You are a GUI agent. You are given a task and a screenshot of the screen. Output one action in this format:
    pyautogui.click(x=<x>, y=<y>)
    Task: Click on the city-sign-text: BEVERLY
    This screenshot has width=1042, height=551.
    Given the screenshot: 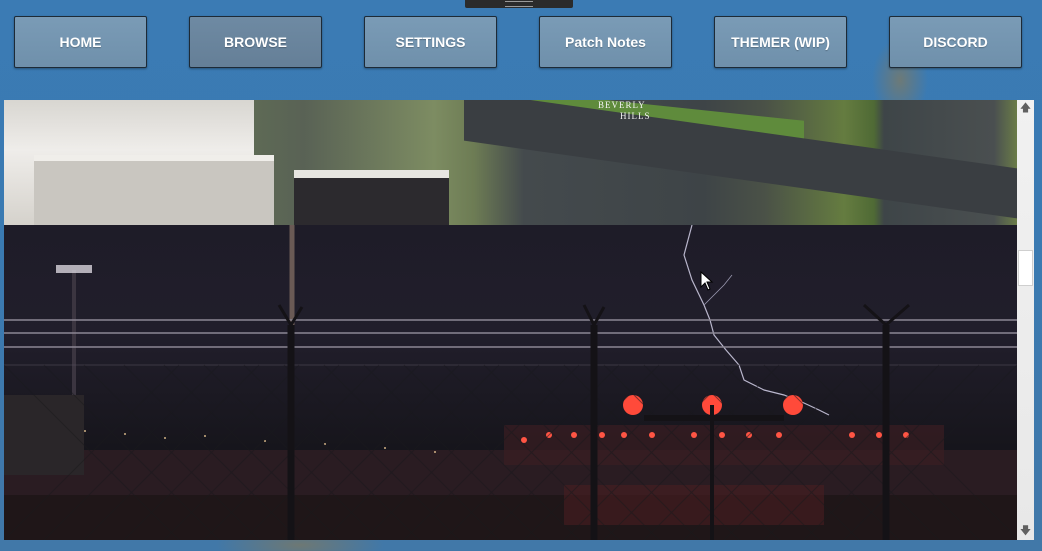 What is the action you would take?
    pyautogui.click(x=622, y=105)
    